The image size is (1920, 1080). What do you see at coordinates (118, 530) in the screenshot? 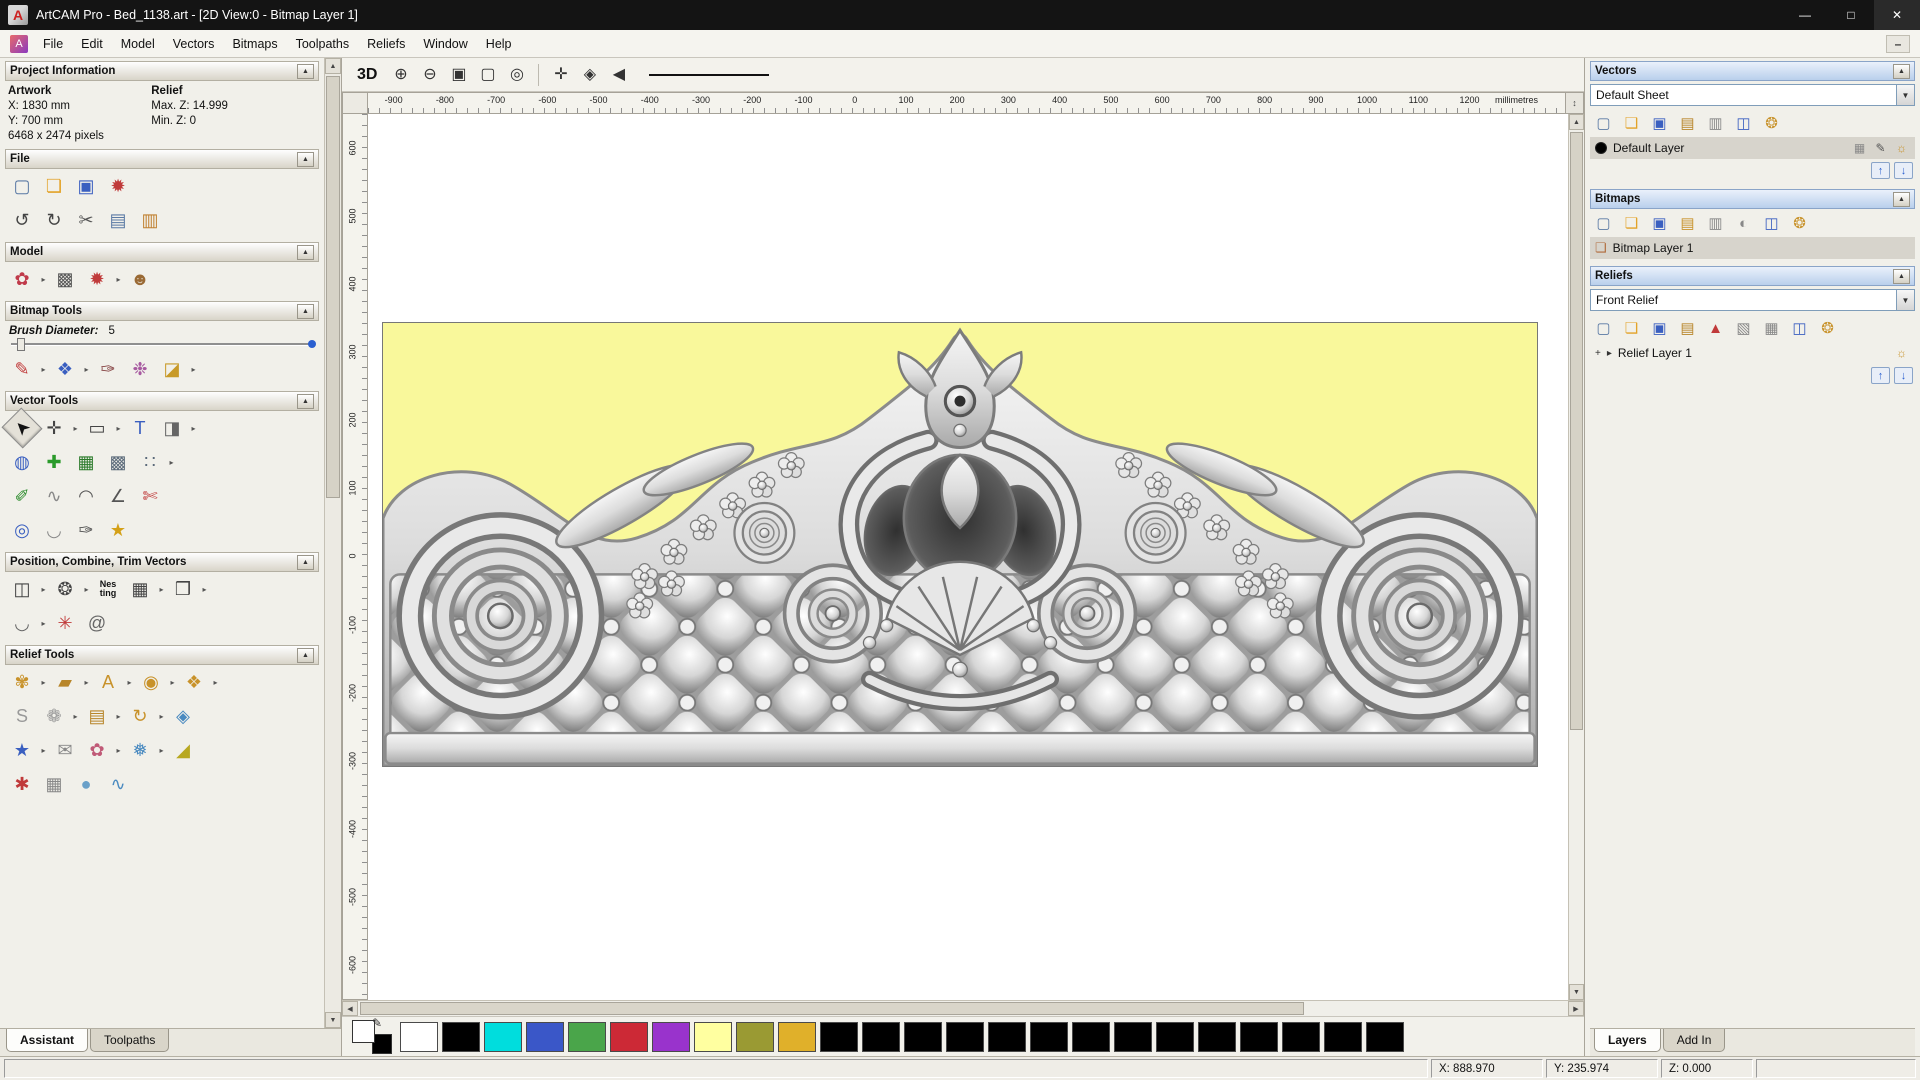
I see `create-star-icon: ★` at bounding box center [118, 530].